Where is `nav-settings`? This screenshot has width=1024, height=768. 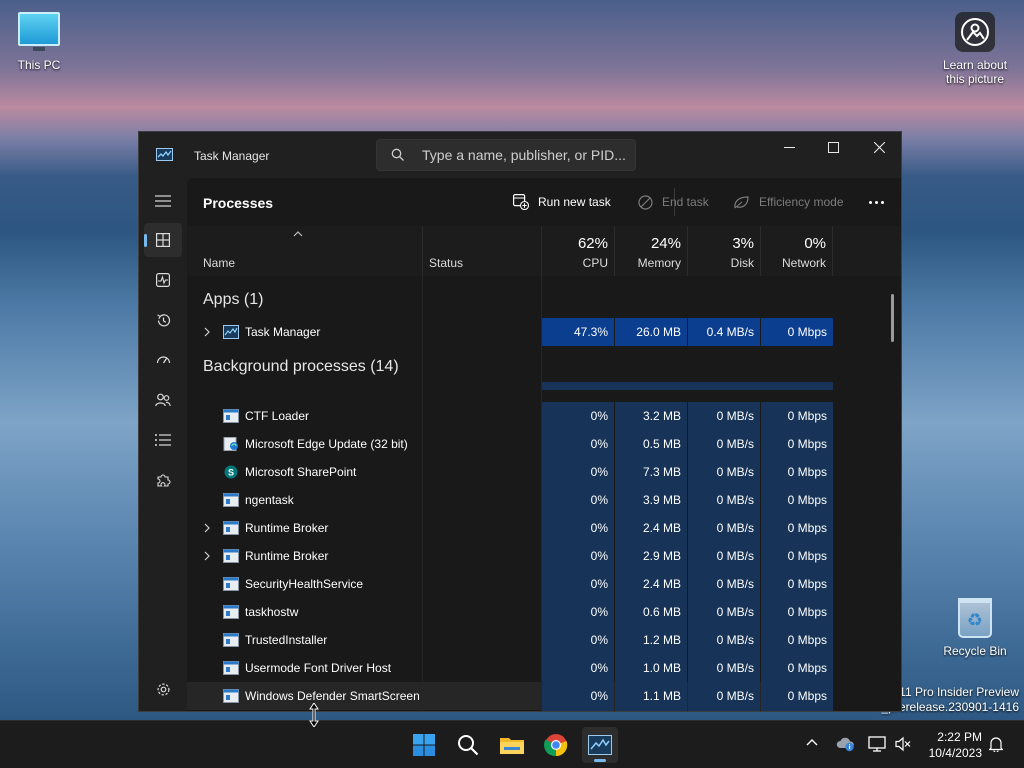 nav-settings is located at coordinates (163, 689).